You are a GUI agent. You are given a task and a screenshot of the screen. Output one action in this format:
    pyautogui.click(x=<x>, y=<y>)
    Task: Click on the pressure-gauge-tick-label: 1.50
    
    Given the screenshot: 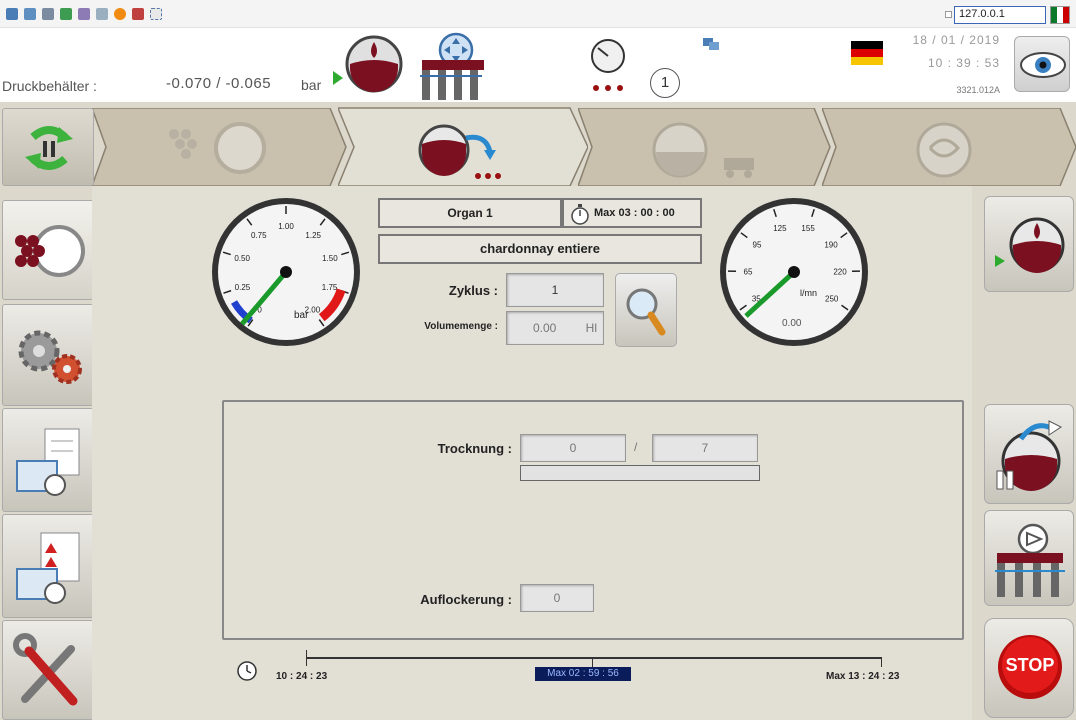 What is the action you would take?
    pyautogui.click(x=330, y=258)
    